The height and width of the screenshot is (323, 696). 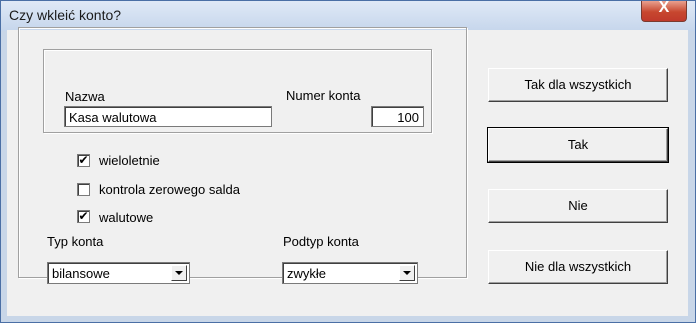 What do you see at coordinates (118, 273) in the screenshot?
I see `type-select: bilansowe` at bounding box center [118, 273].